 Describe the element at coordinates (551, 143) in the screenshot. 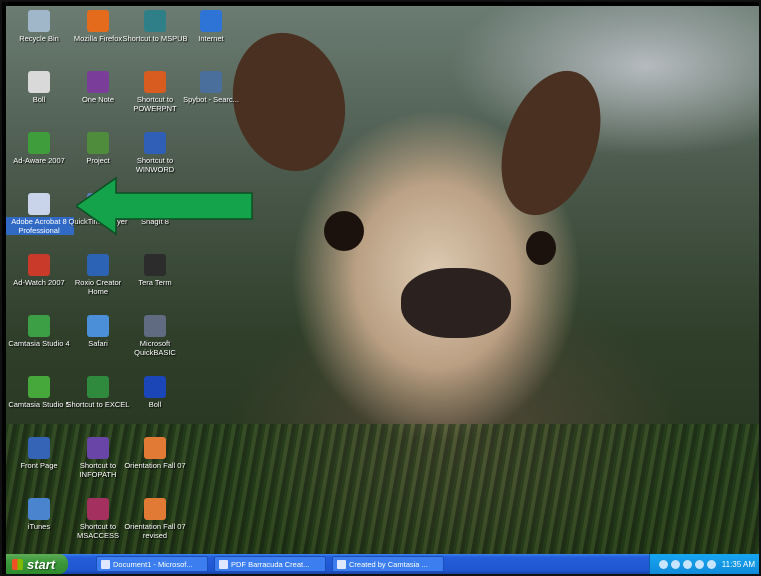

I see `wallpaper-dog-ear-right` at that location.